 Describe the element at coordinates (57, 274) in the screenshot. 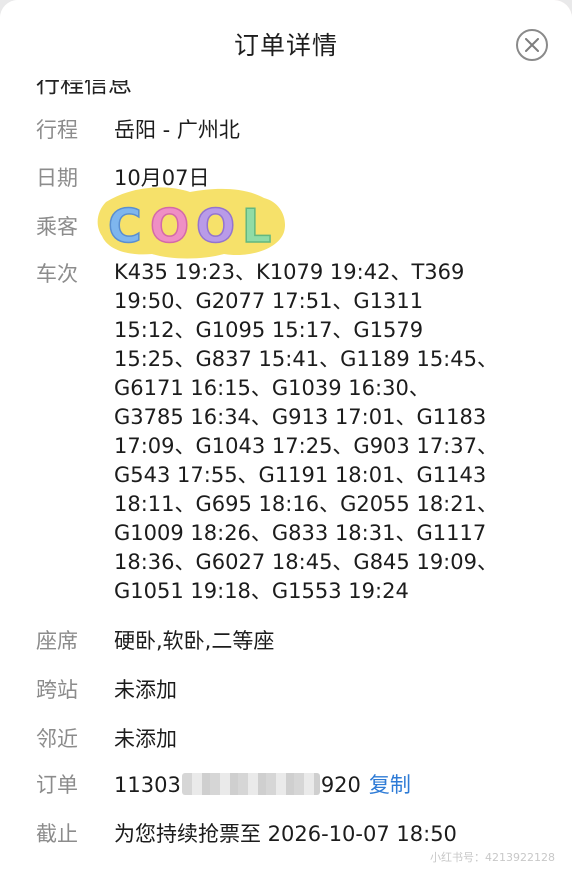

I see `trains-label: 车次` at that location.